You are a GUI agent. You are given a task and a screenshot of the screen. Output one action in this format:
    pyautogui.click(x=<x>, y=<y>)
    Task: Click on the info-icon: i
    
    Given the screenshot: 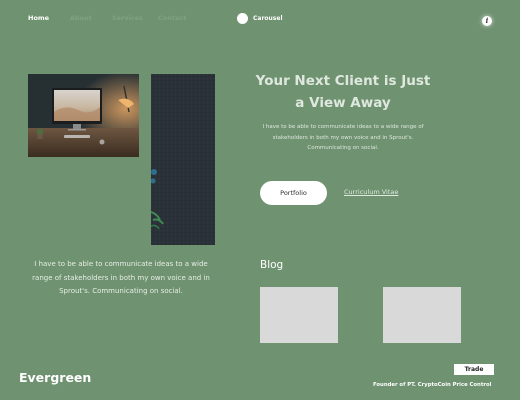 What is the action you would take?
    pyautogui.click(x=487, y=21)
    